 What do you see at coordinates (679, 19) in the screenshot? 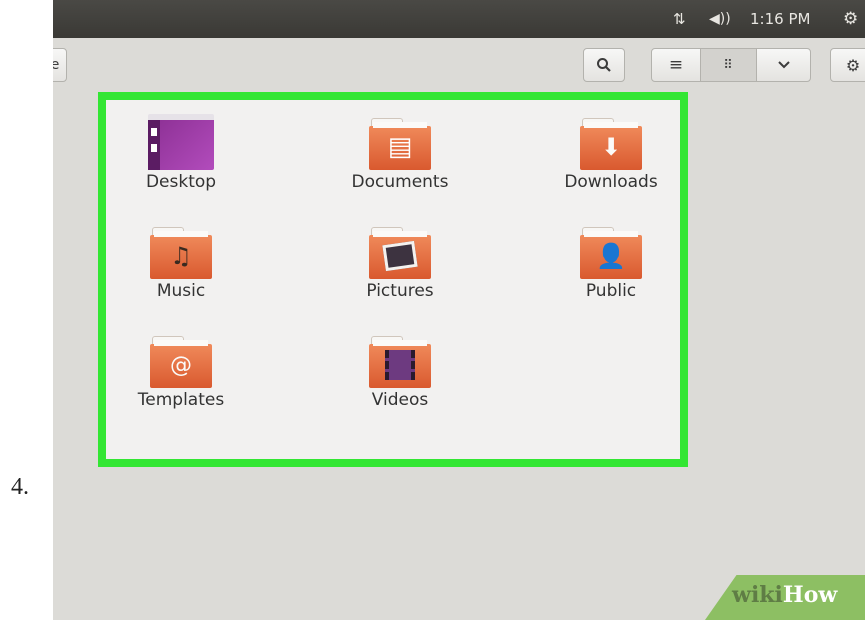
I see `network-updown-icon: ⇅` at bounding box center [679, 19].